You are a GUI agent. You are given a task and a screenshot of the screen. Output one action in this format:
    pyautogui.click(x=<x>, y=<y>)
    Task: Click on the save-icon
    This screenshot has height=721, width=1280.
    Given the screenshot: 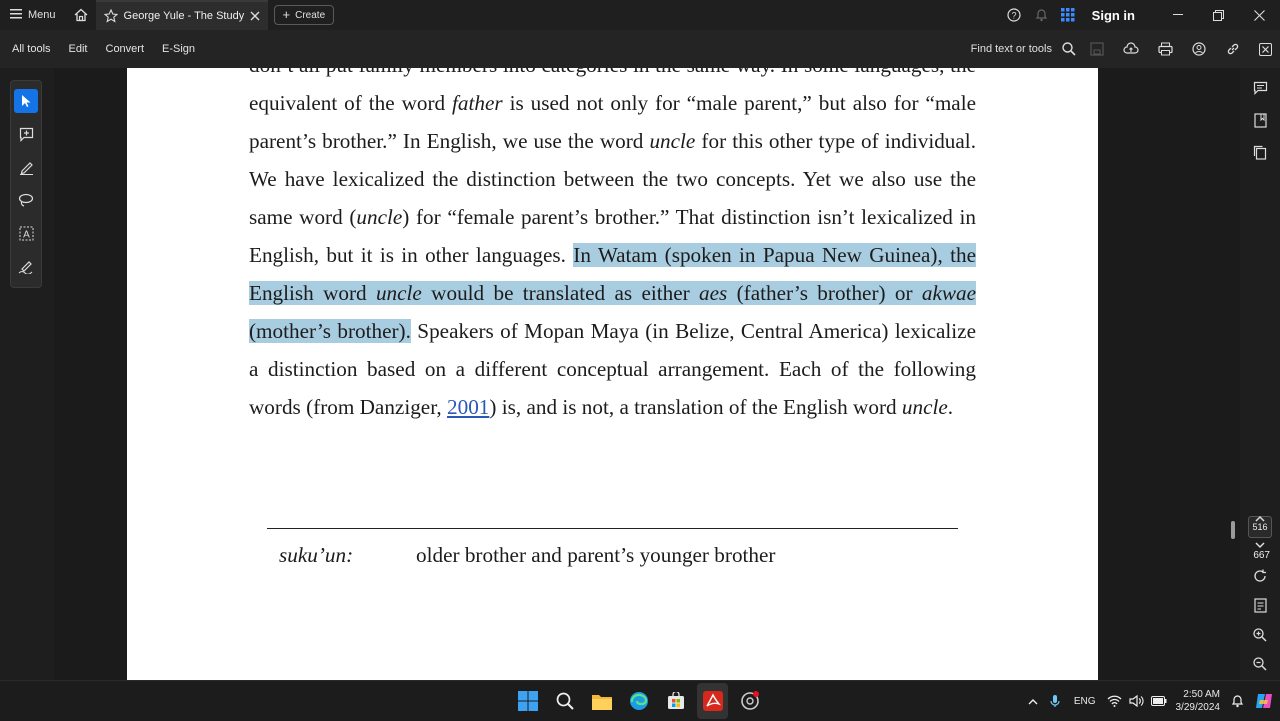 What is the action you would take?
    pyautogui.click(x=1097, y=49)
    